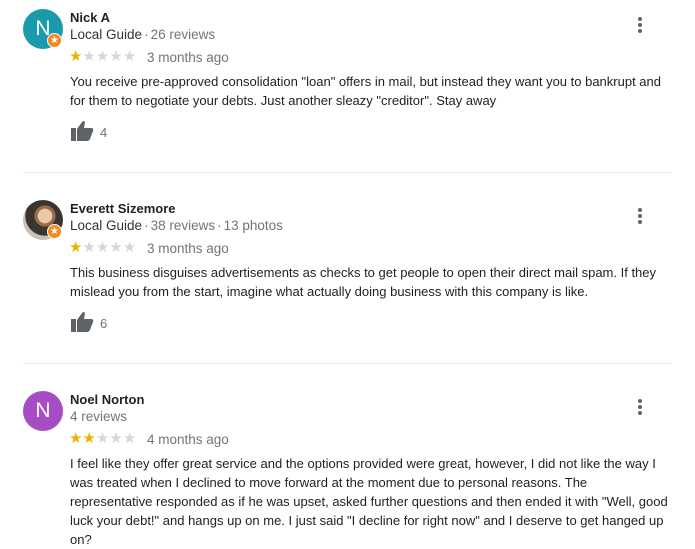 The width and height of the screenshot is (695, 549). I want to click on reviews-count: 38 reviews, so click(183, 225).